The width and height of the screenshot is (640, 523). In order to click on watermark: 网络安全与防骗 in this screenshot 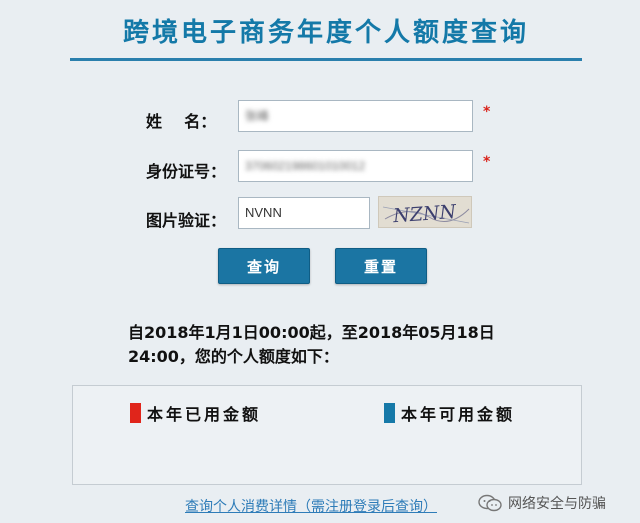, I will do `click(542, 503)`.